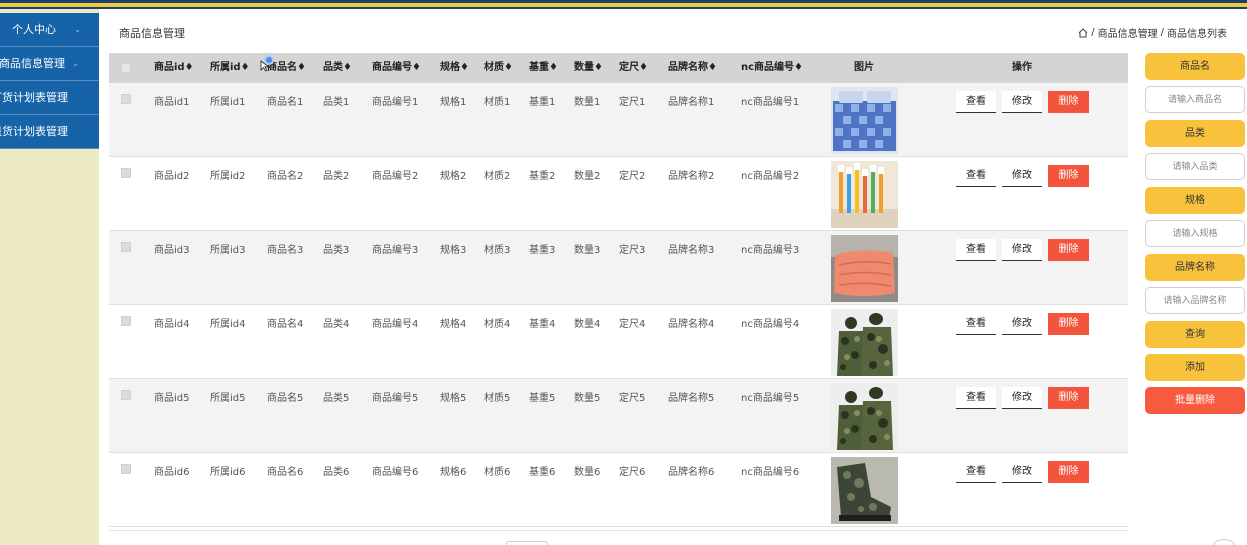 This screenshot has height=545, width=1247. Describe the element at coordinates (864, 194) in the screenshot. I see `product-image-toothbrush` at that location.